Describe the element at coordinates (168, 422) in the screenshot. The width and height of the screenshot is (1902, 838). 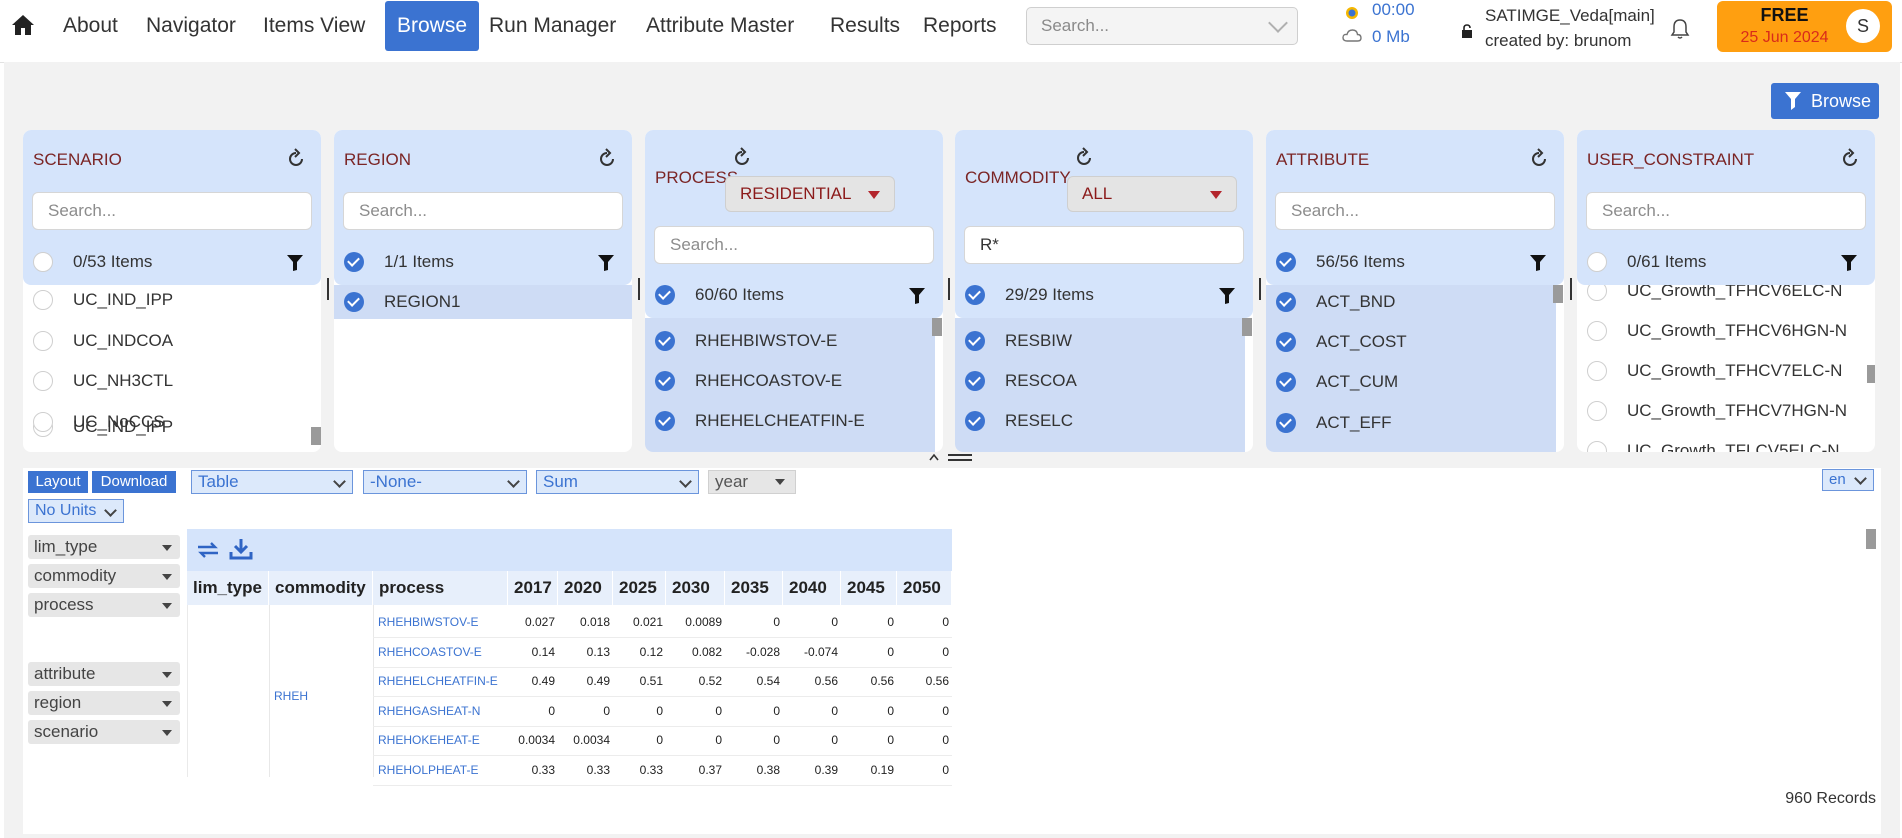
I see `list-item: UC_NoCCS` at that location.